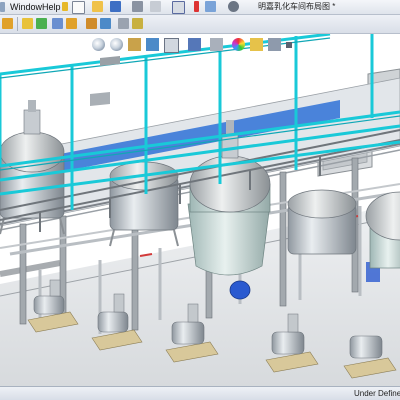 The image size is (400, 400). Describe the element at coordinates (71, 23) in the screenshot. I see `mate-icon` at that location.